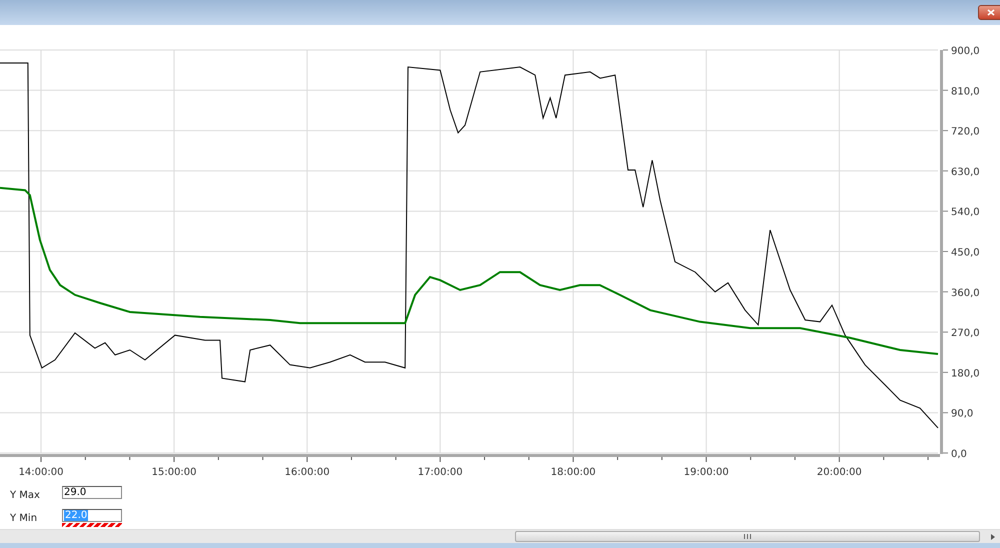 The height and width of the screenshot is (548, 1000). Describe the element at coordinates (174, 472) in the screenshot. I see `axis-label: 15:00:00` at that location.